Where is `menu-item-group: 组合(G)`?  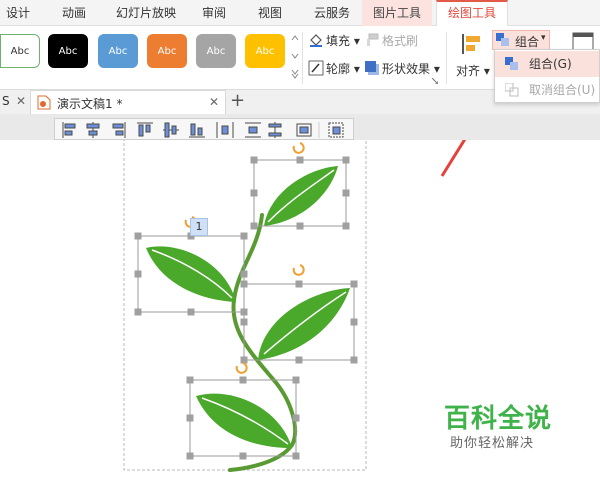 menu-item-group: 组合(G) is located at coordinates (547, 64).